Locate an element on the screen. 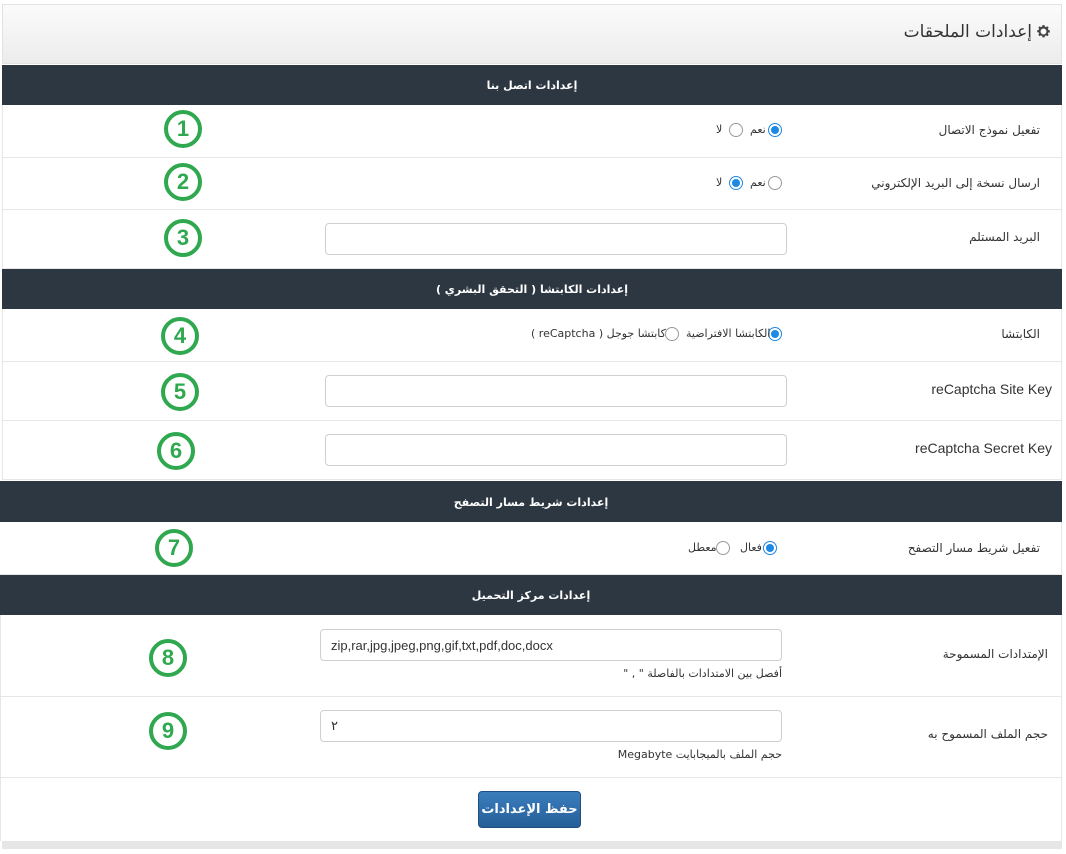 This screenshot has width=1066, height=854. marker-9: 9 is located at coordinates (168, 731).